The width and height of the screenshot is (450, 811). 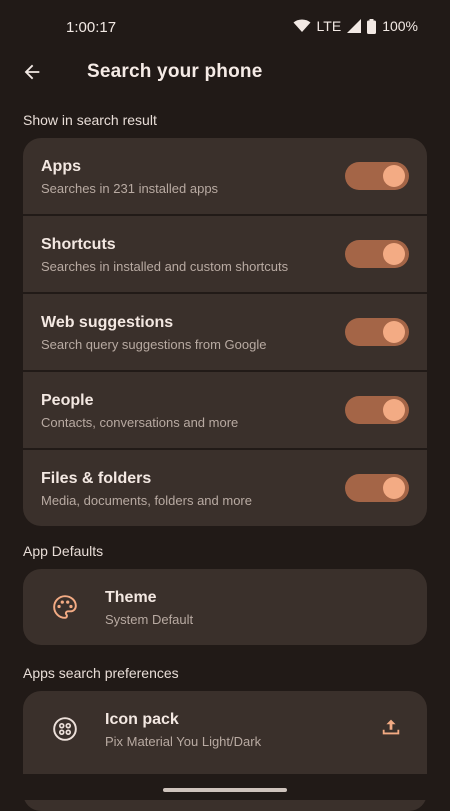 I want to click on files-folders-toggle, so click(x=377, y=488).